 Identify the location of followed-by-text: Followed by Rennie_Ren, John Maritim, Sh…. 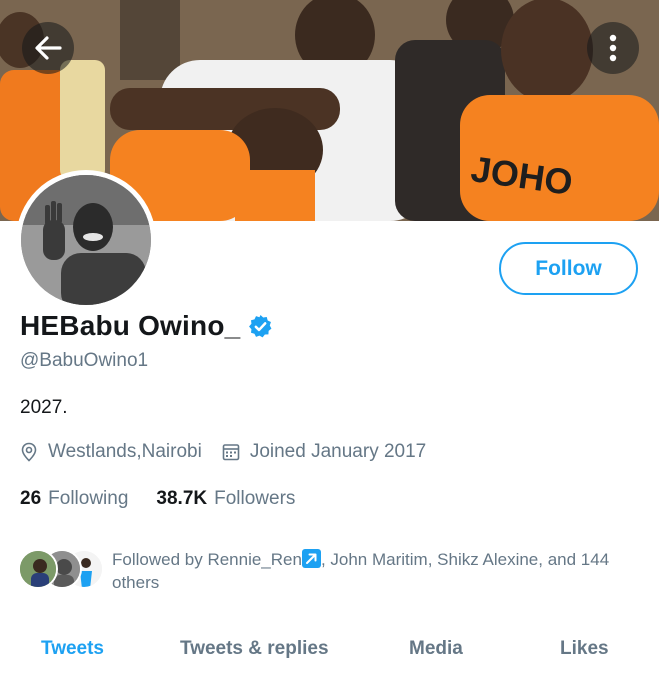
(377, 571).